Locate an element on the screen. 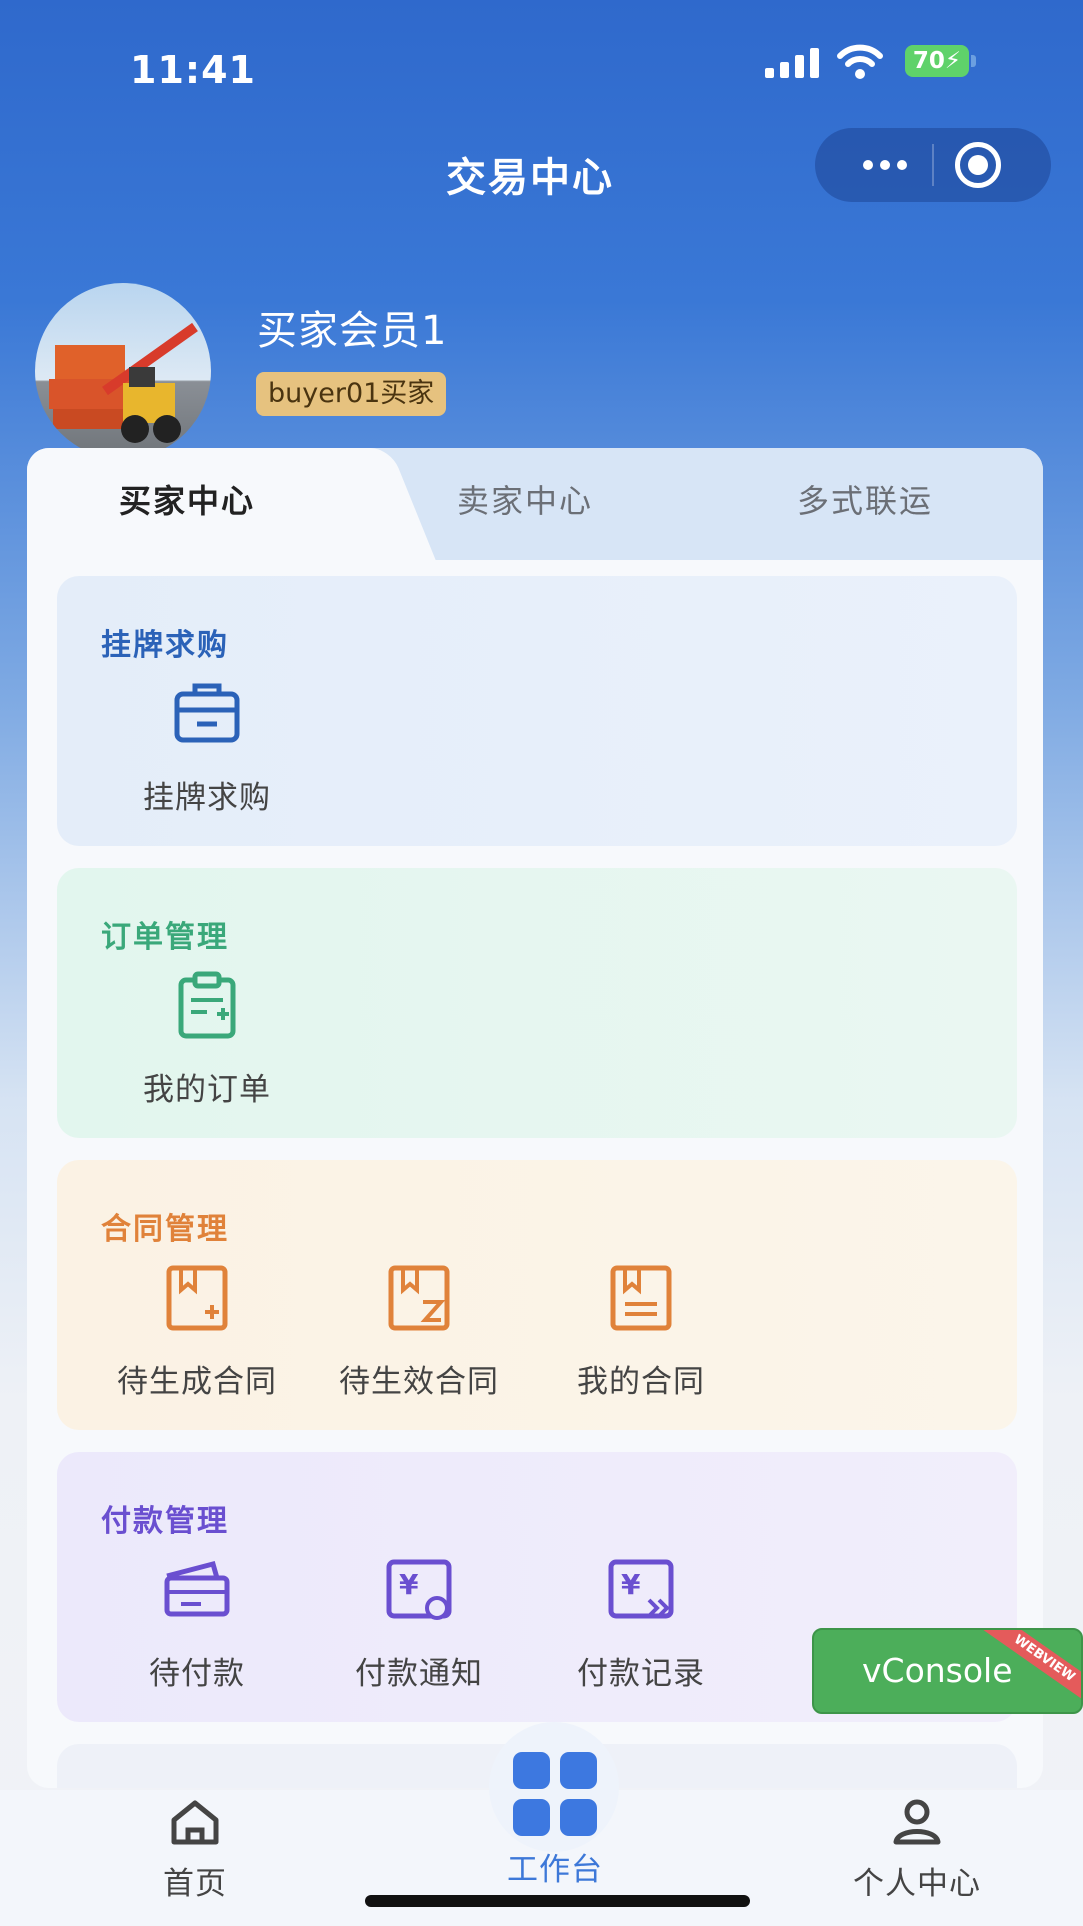  listing-purchase-item: 挂牌求购 is located at coordinates (207, 747).